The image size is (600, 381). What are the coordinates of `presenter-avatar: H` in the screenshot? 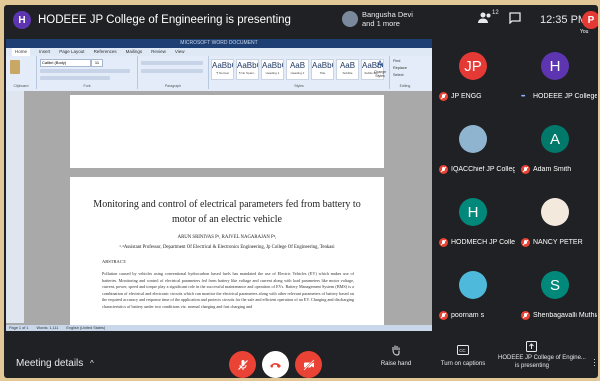 It's located at (22, 20).